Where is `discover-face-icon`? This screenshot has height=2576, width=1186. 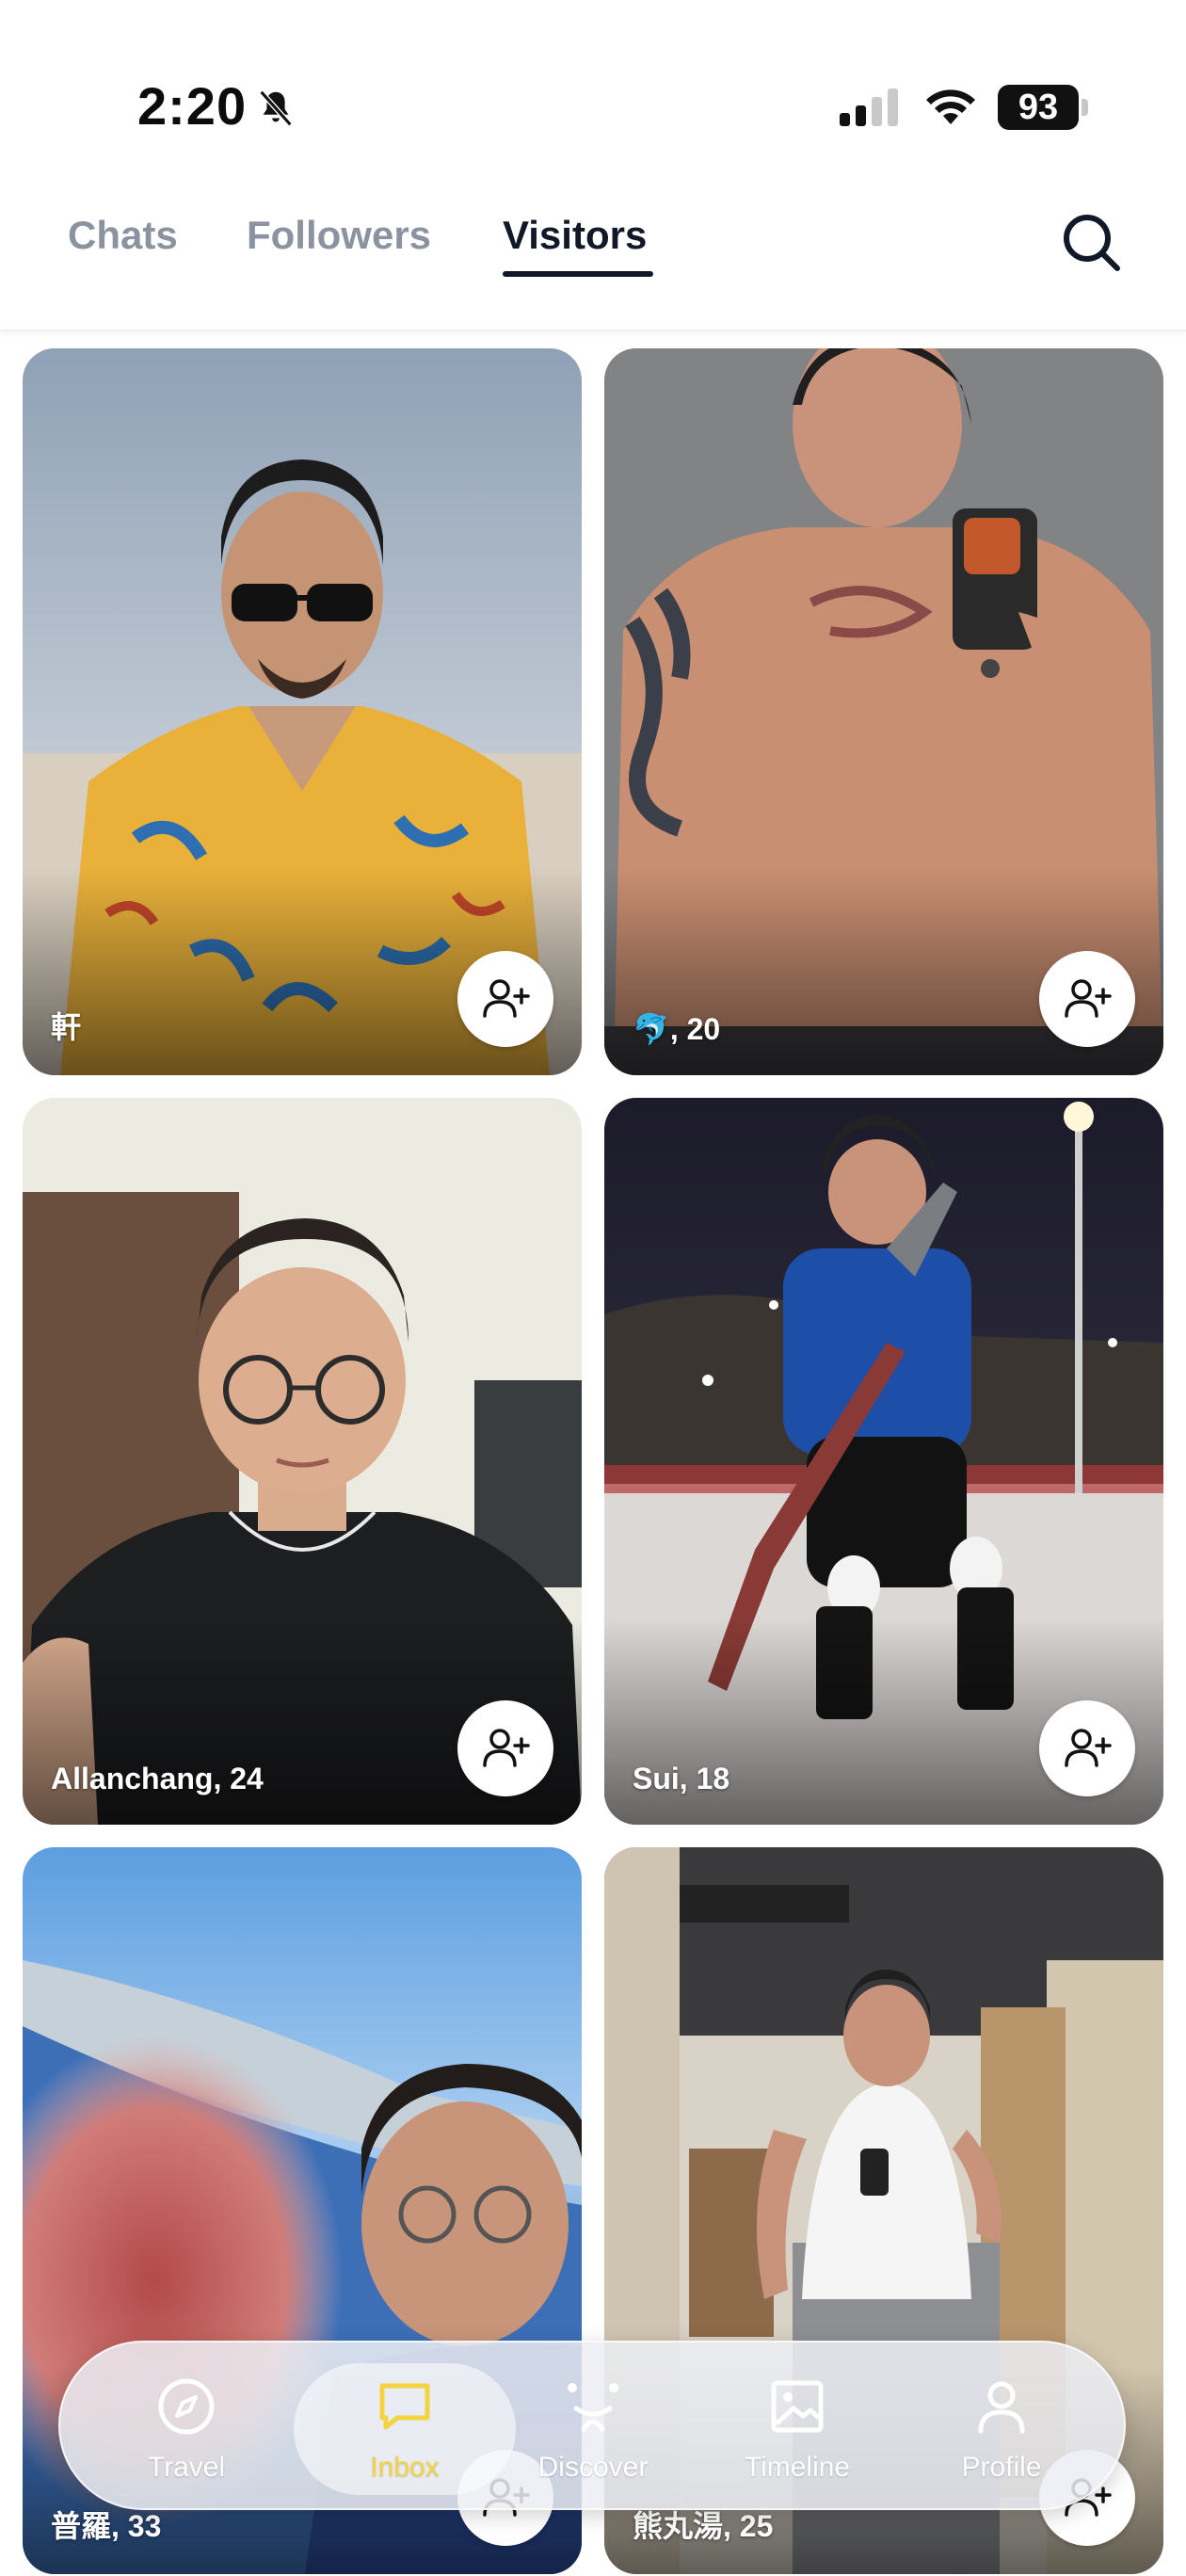 discover-face-icon is located at coordinates (593, 2407).